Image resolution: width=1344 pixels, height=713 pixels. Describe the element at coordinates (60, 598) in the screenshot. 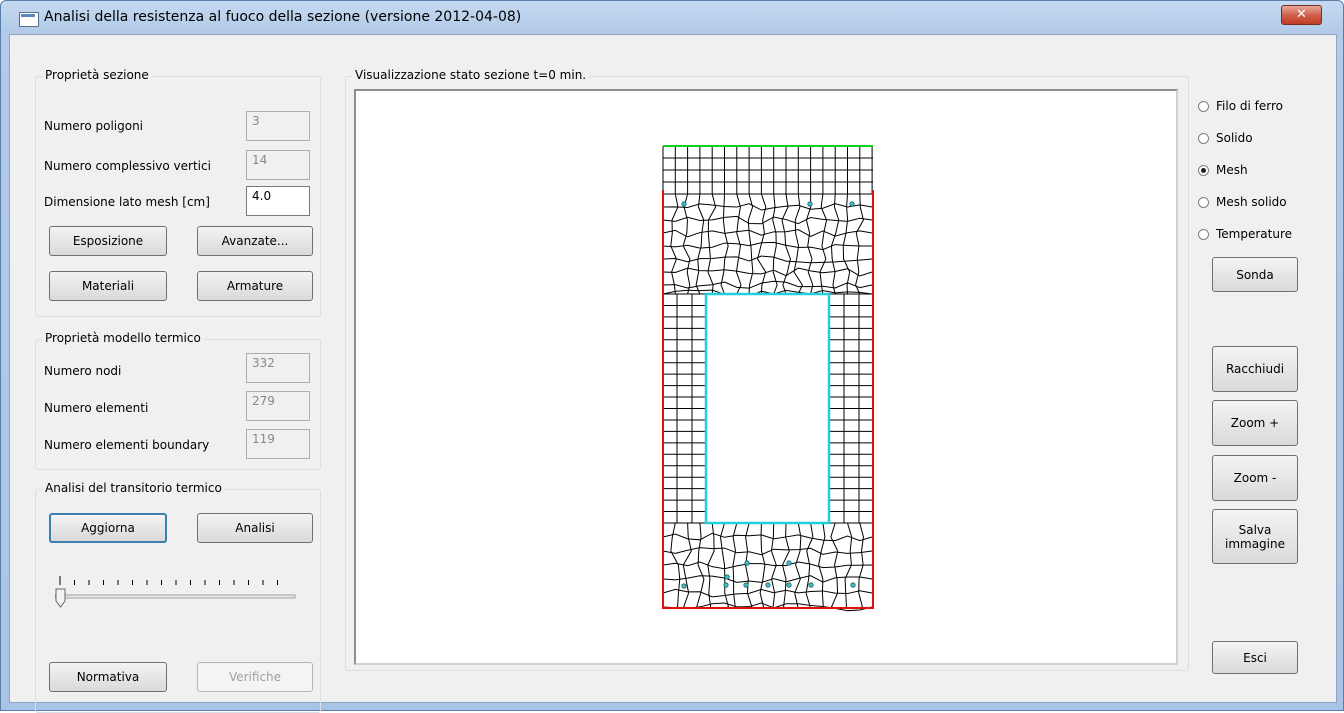

I see `slider-thumb` at that location.